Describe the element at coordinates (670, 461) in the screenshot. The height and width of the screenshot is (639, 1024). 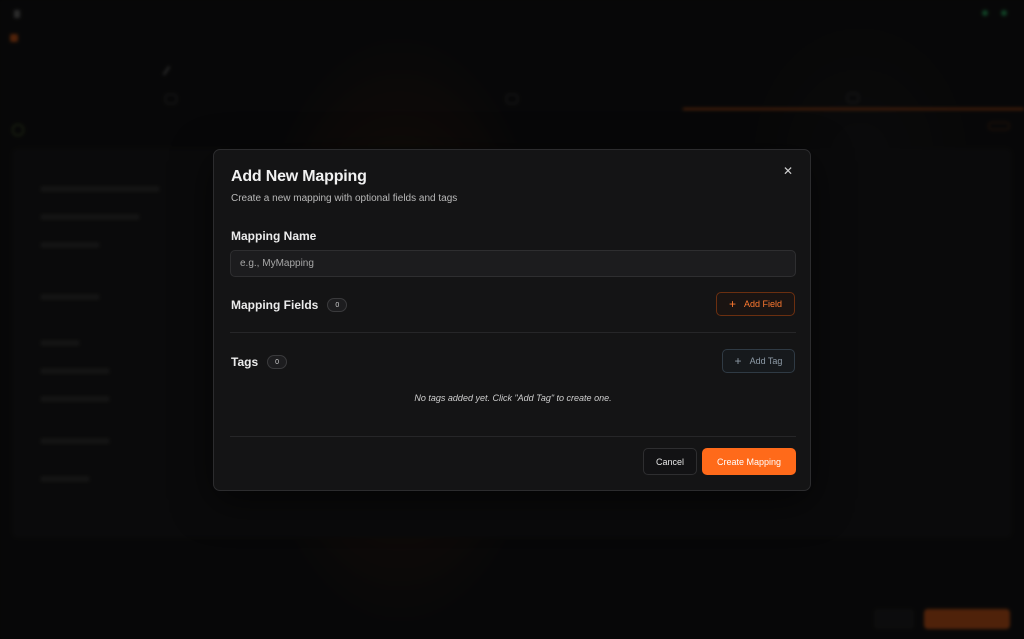
I see `cancel-button: Cancel` at that location.